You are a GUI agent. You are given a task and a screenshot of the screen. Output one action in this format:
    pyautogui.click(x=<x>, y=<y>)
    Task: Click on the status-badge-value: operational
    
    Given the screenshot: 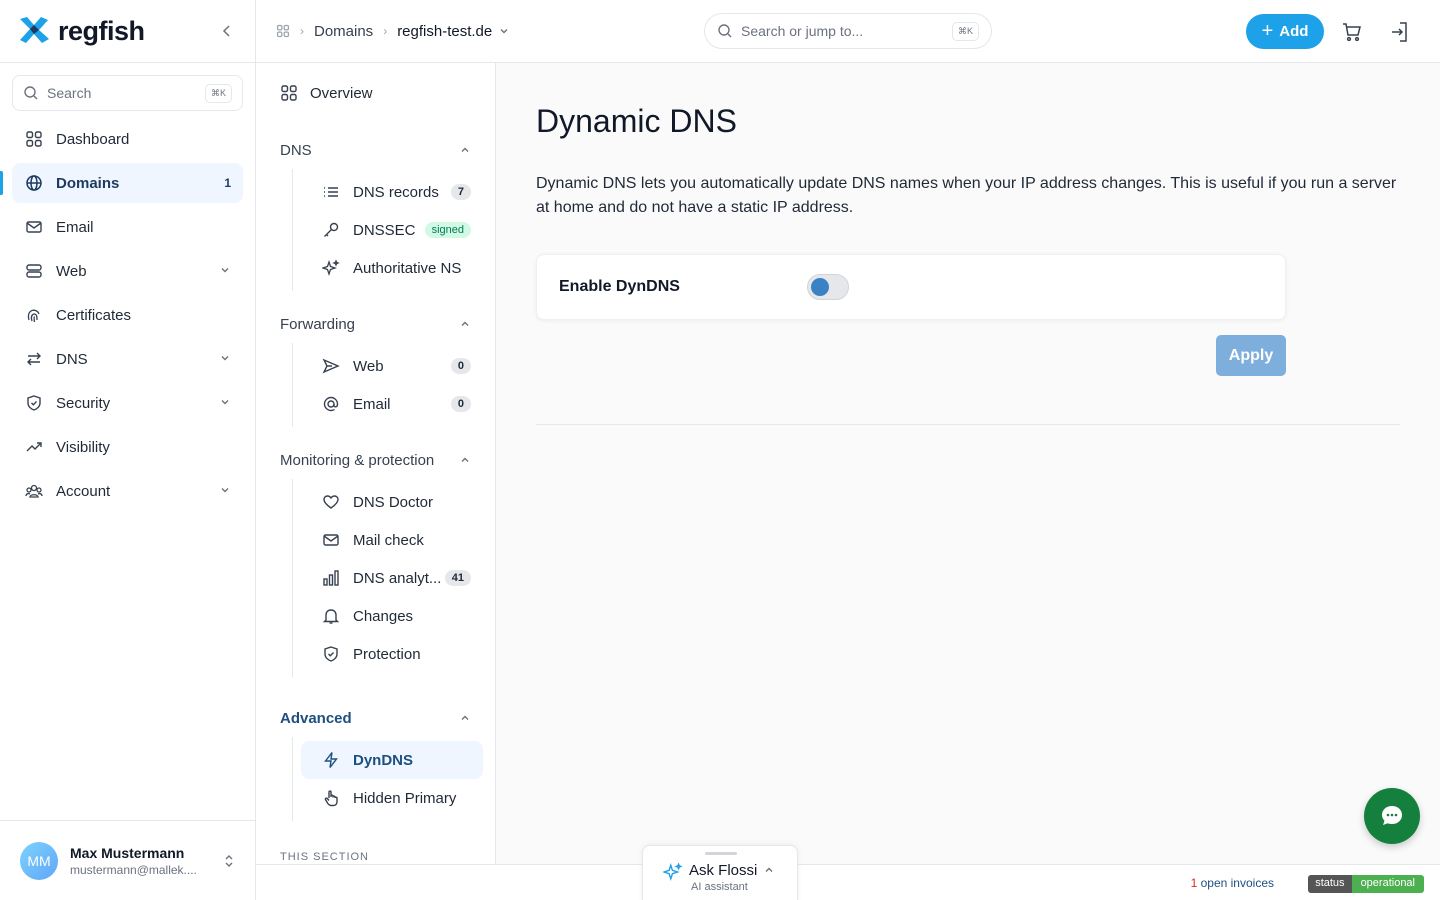 What is the action you would take?
    pyautogui.click(x=1387, y=884)
    